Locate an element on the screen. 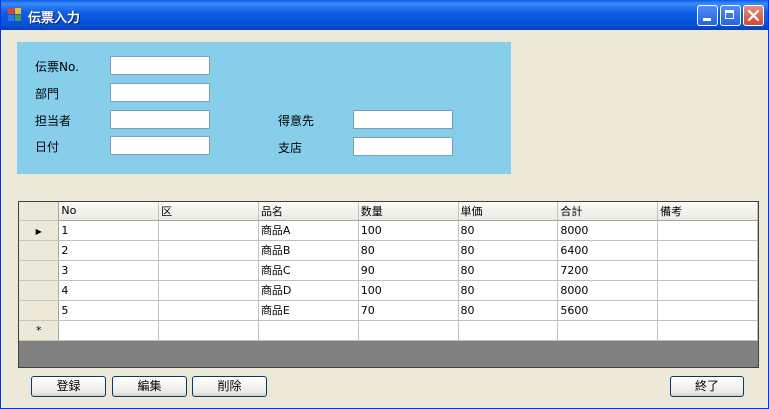  table-row: 5 商品E 70 80 5600 is located at coordinates (388, 310).